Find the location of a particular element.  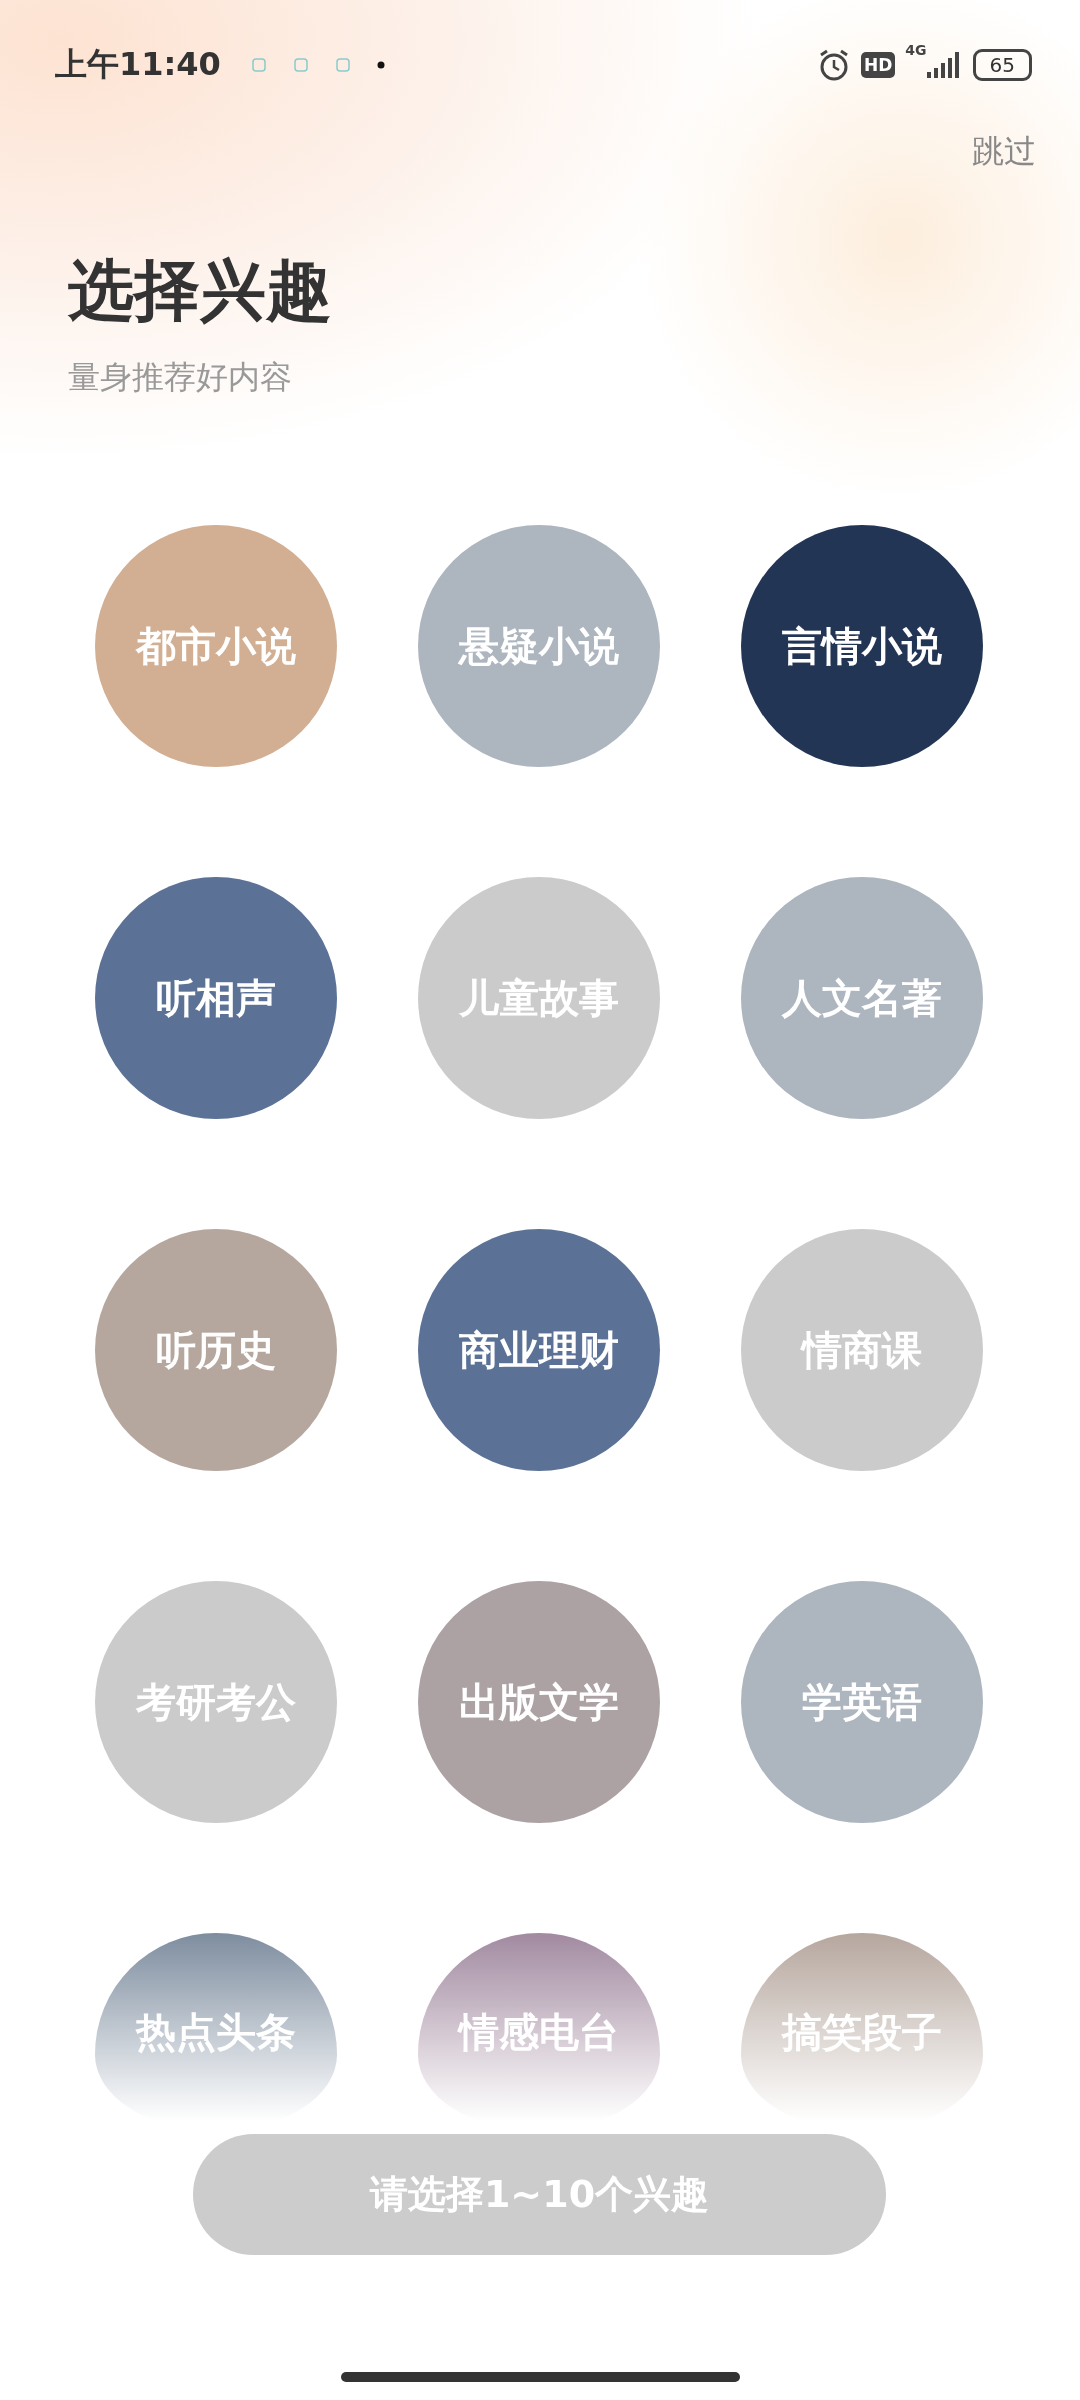

network-label: 4G is located at coordinates (916, 50).